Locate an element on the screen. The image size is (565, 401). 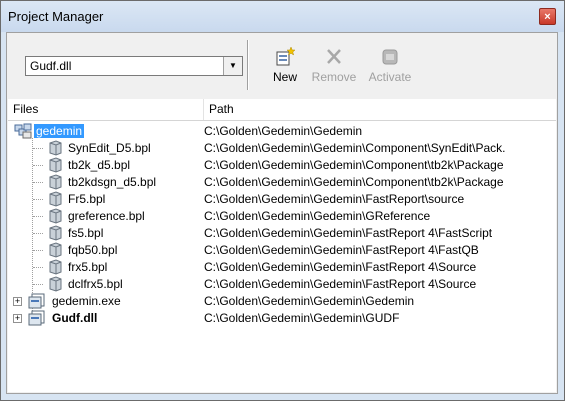
column-header-path: Path is located at coordinates (380, 109).